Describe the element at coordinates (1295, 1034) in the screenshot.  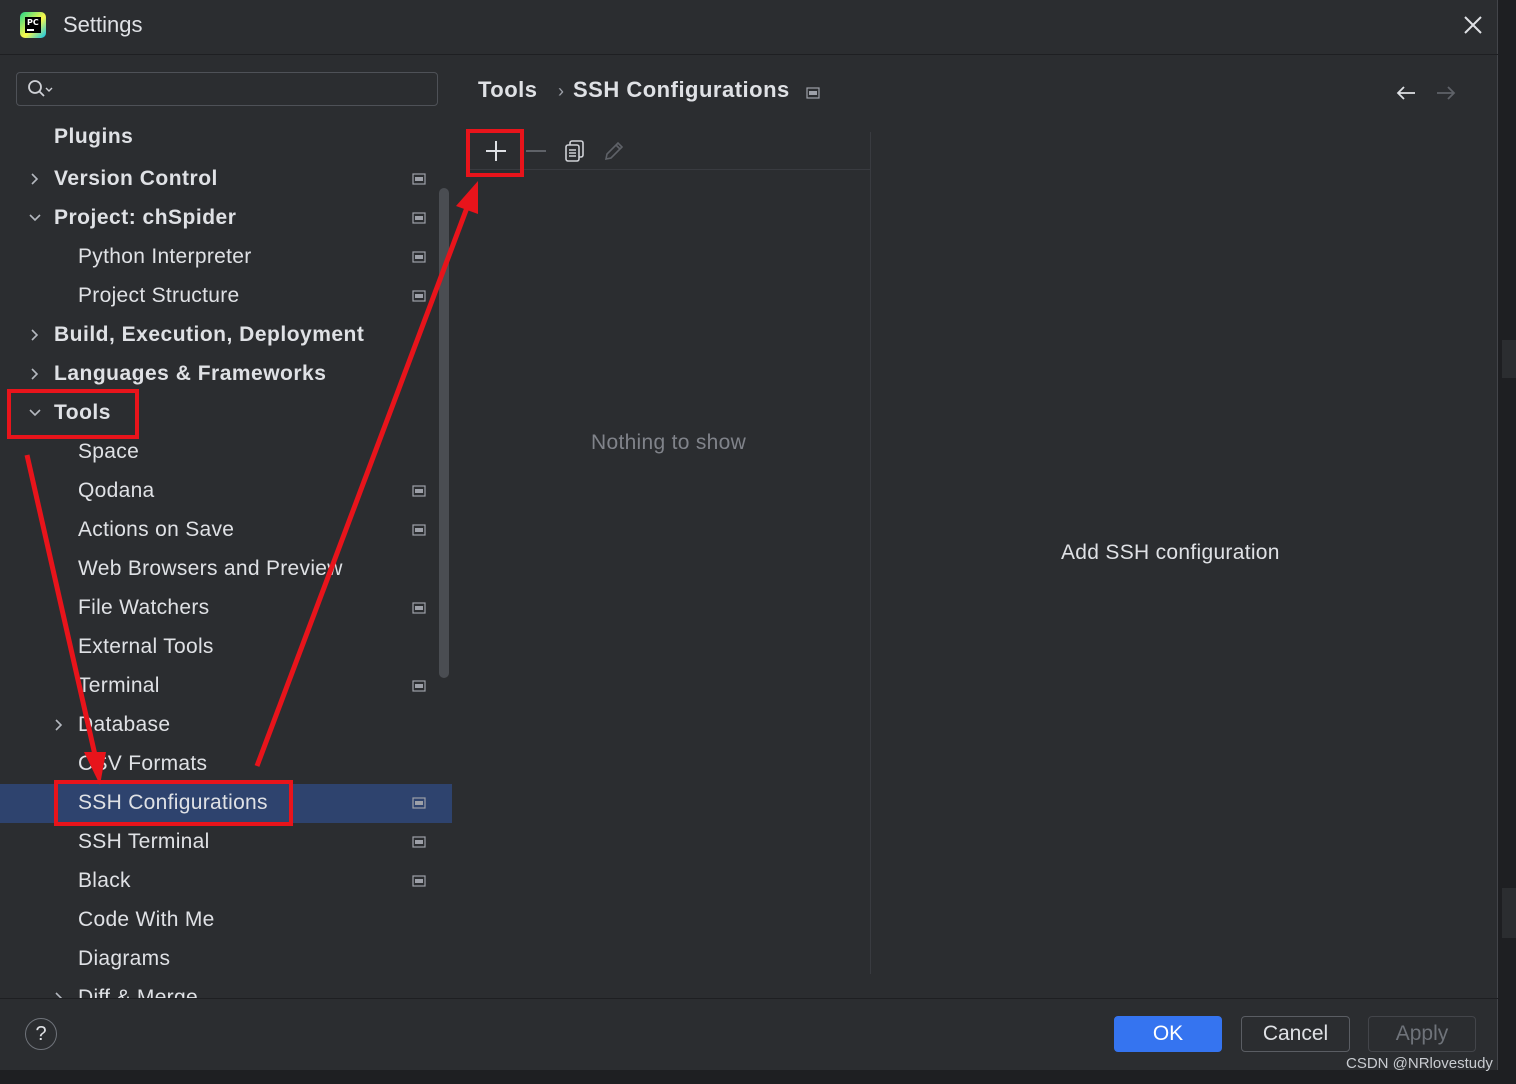
I see `cancel-button: Cancel` at that location.